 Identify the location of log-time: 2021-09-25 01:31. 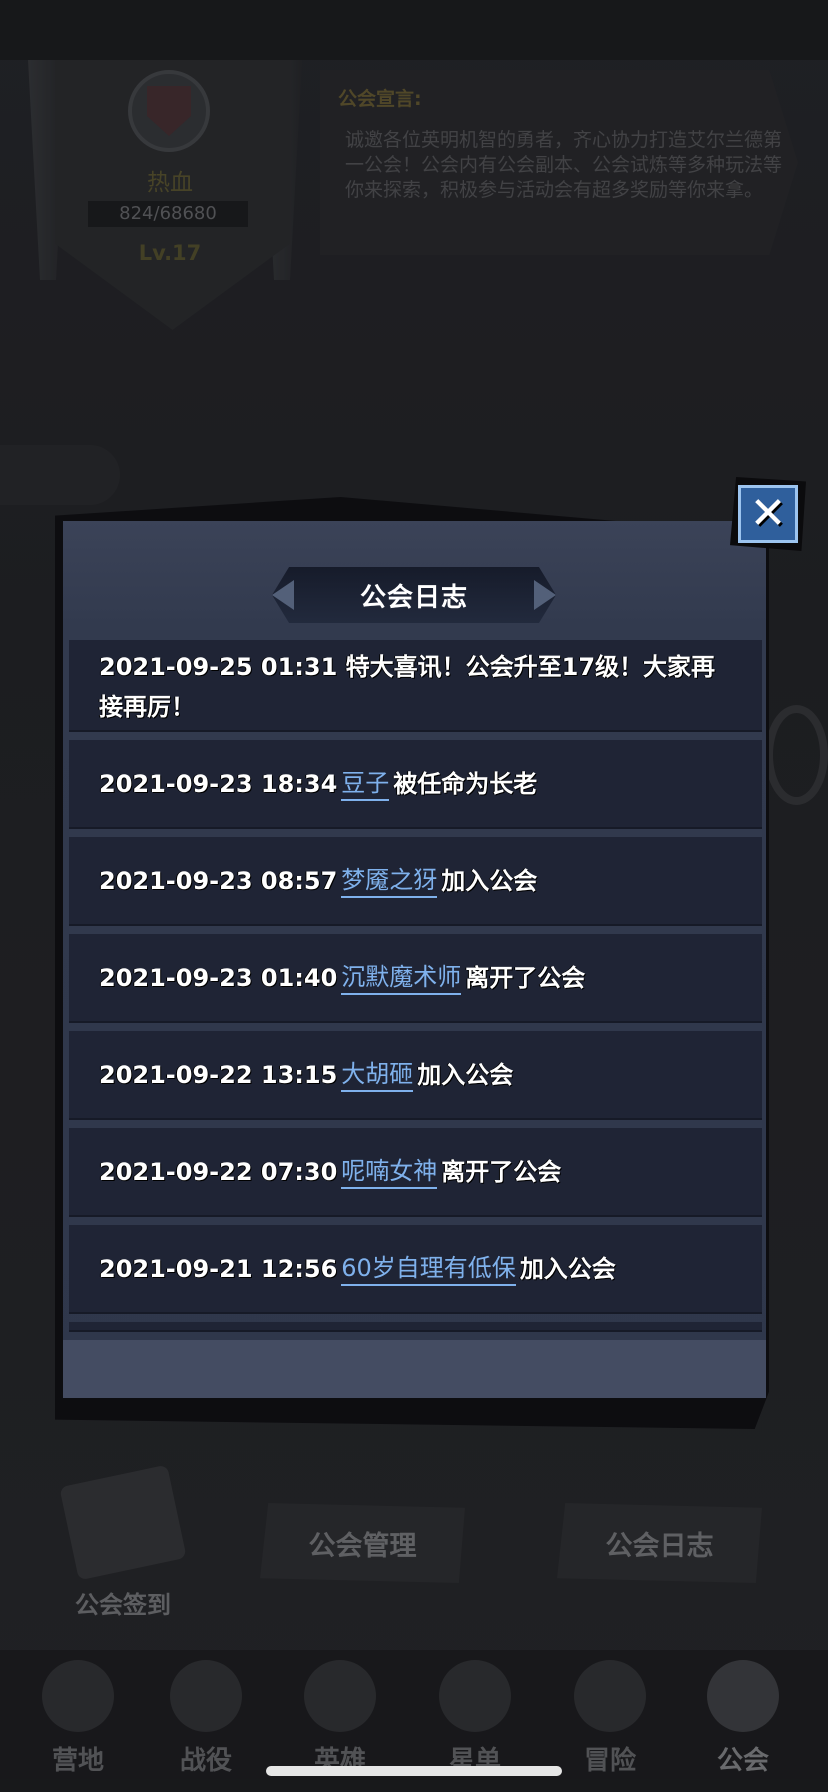
(218, 667).